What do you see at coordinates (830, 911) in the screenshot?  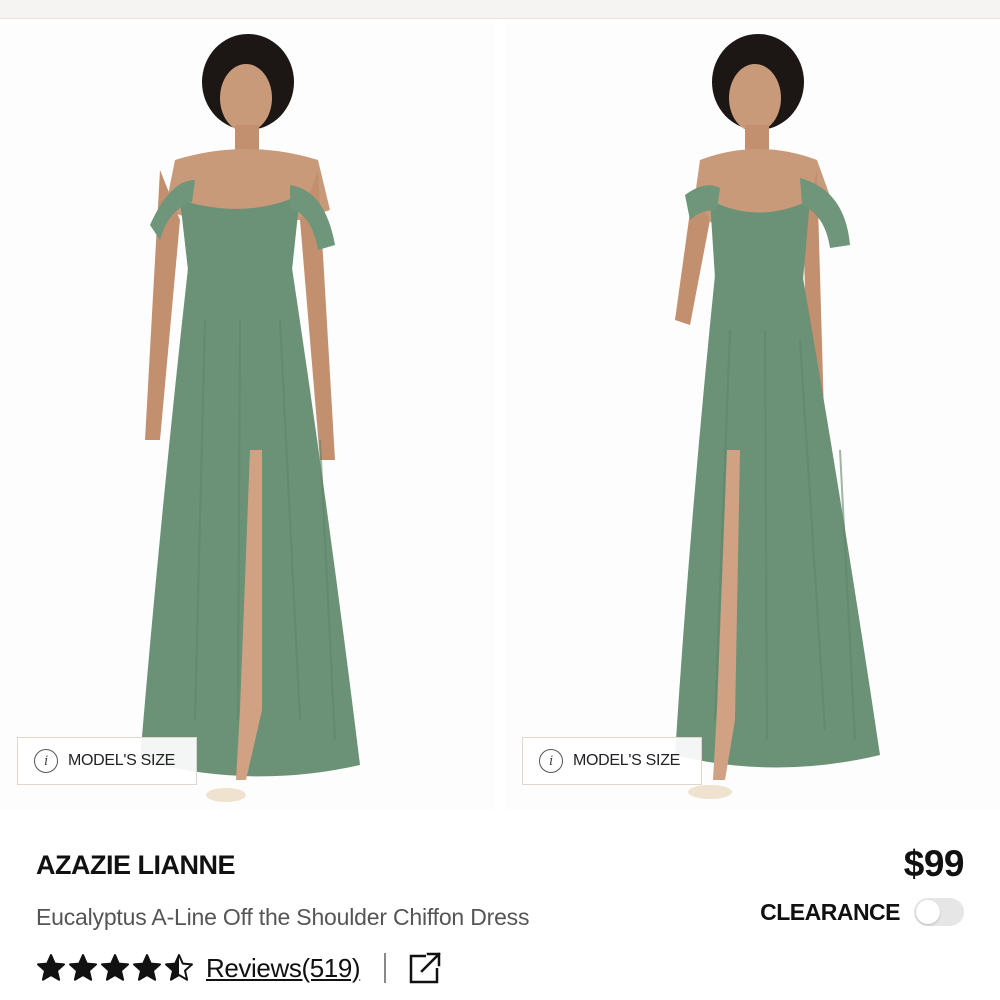 I see `clearance-label: CLEARANCE` at bounding box center [830, 911].